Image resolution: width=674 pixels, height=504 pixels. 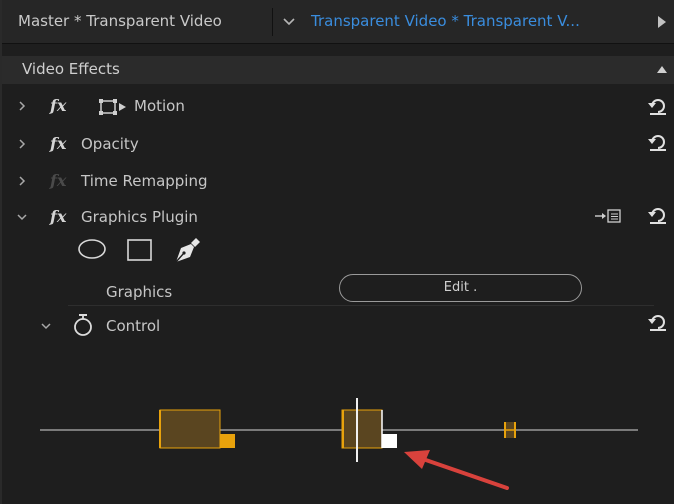 What do you see at coordinates (187, 250) in the screenshot?
I see `pen-tool-icon` at bounding box center [187, 250].